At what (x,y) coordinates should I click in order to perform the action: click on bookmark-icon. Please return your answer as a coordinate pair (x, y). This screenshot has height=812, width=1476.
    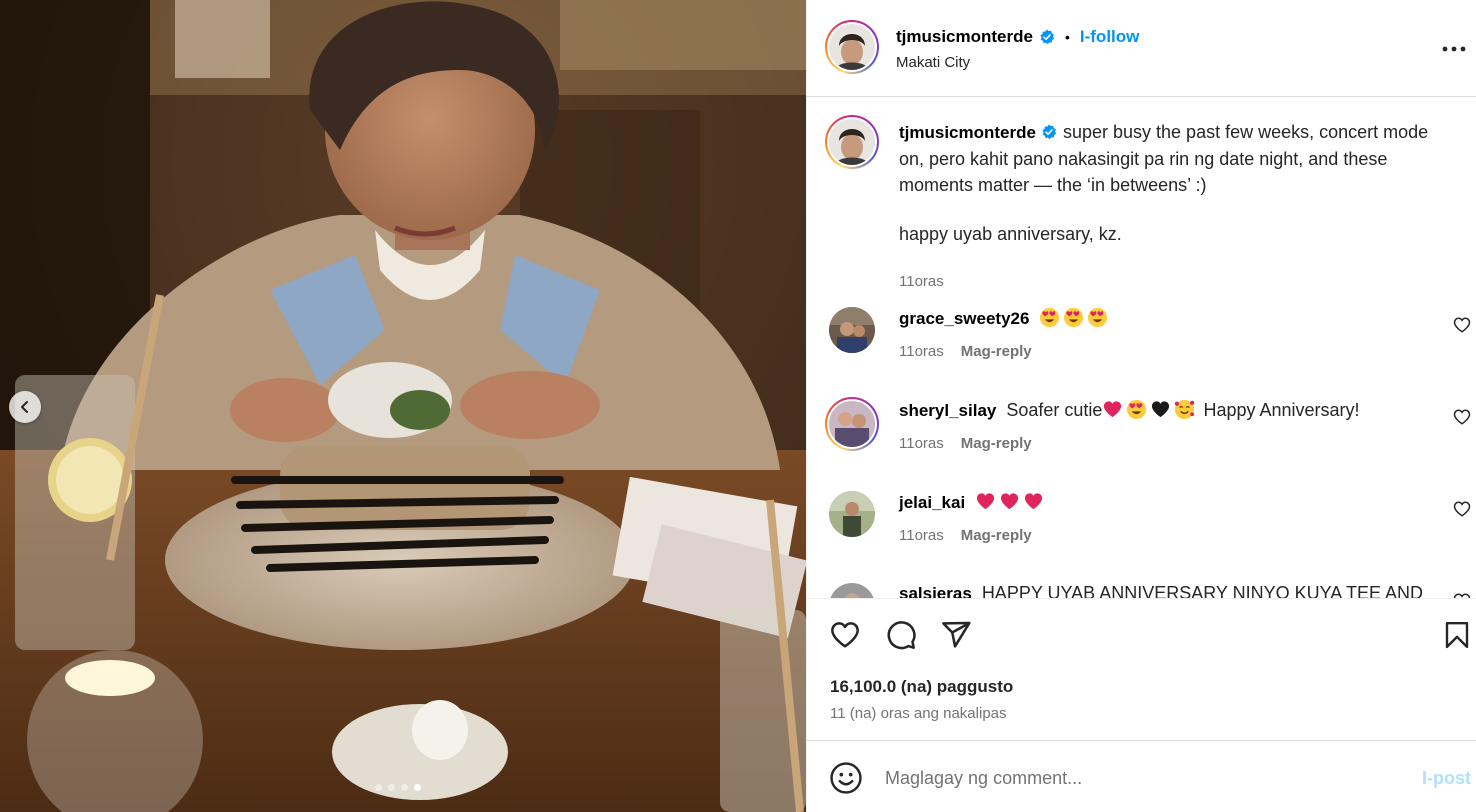
    Looking at the image, I should click on (1457, 635).